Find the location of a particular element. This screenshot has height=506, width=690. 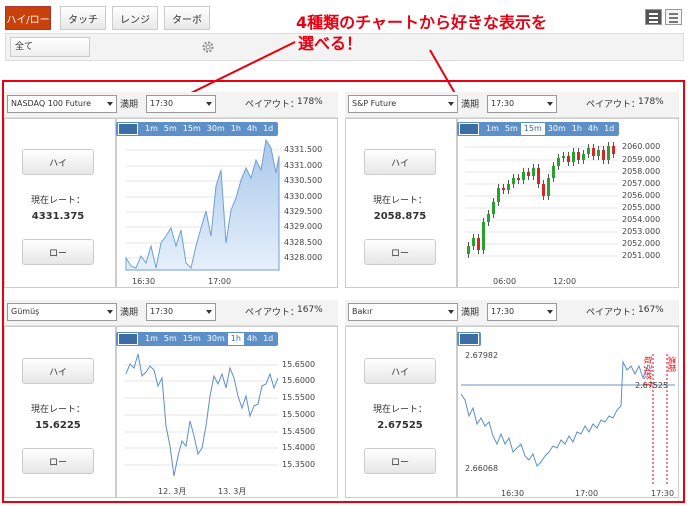

y-tick: 2057.000 is located at coordinates (641, 183).